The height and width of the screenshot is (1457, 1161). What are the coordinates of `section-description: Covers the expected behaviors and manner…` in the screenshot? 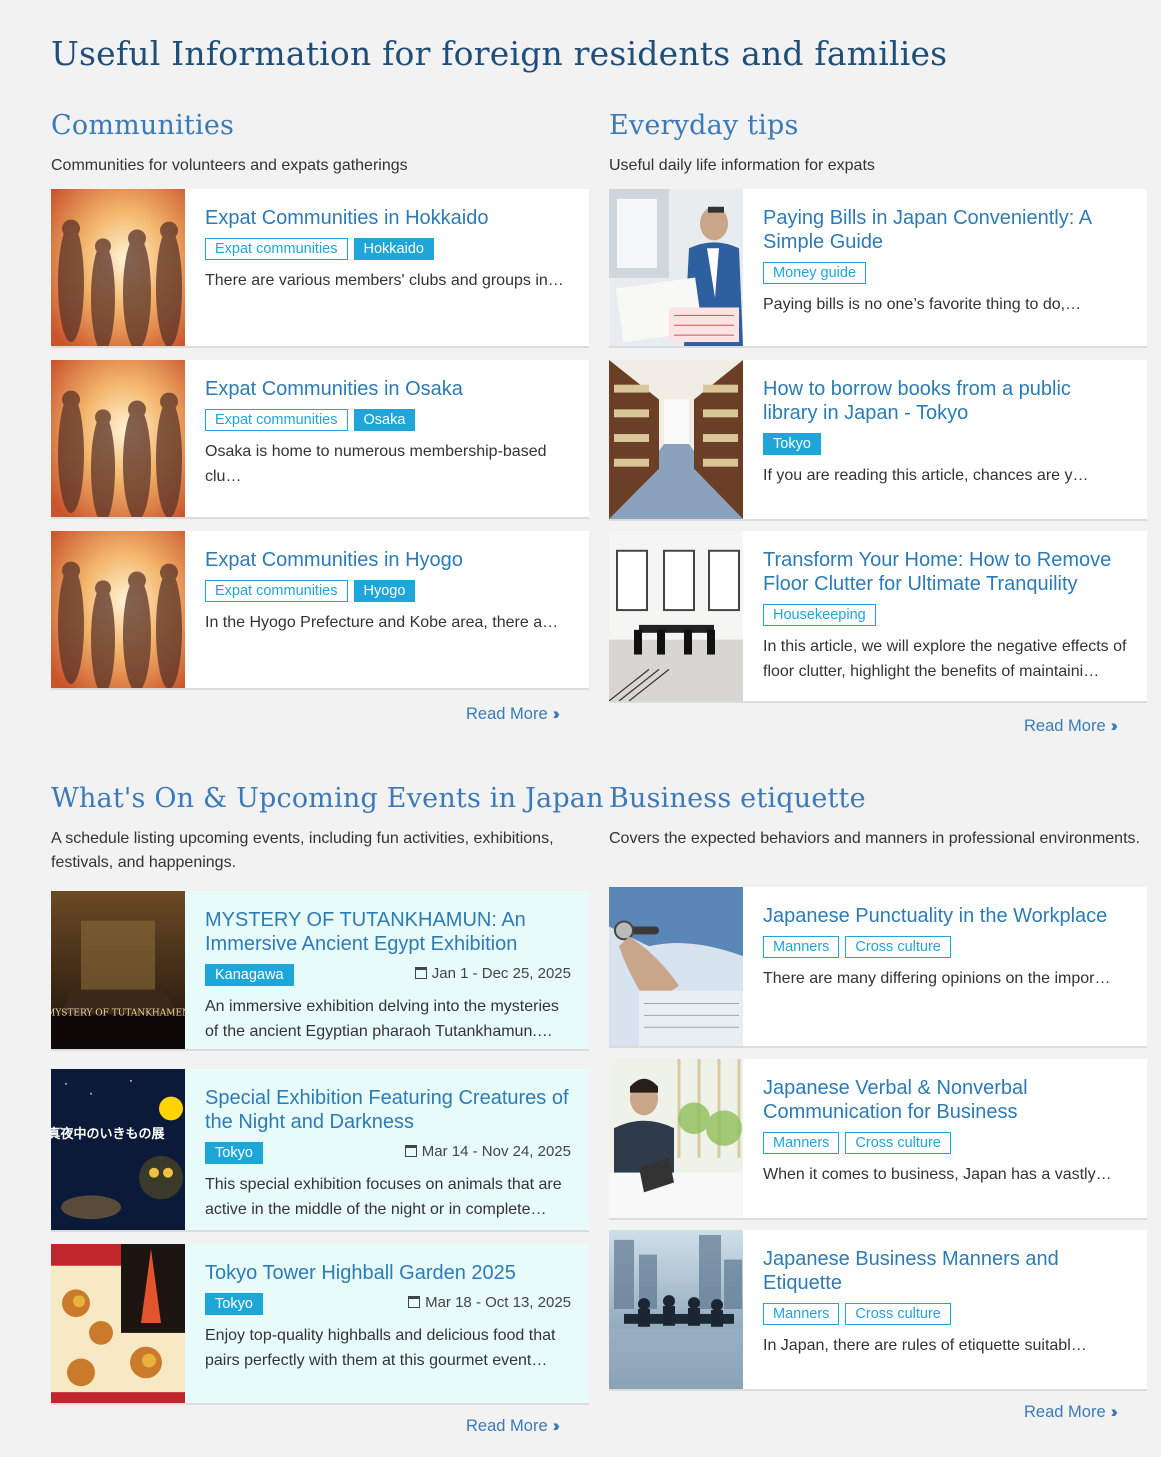 It's located at (874, 838).